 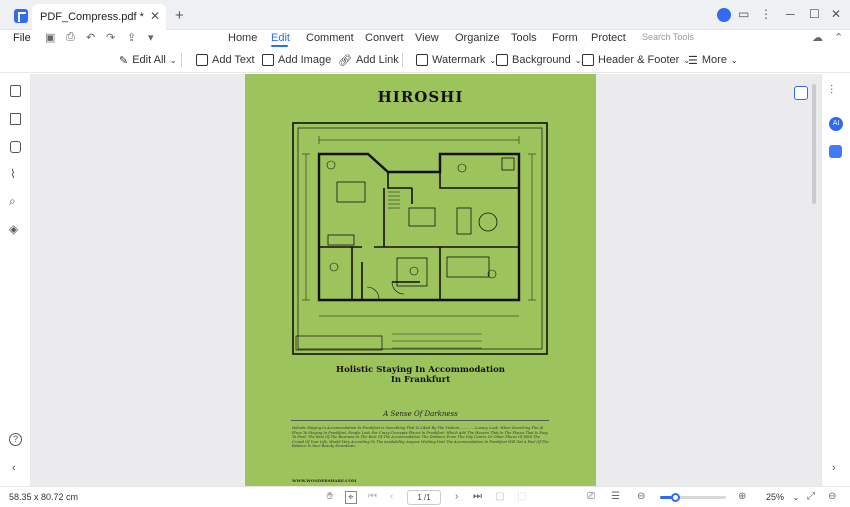 I want to click on next-page-icon: ›, so click(x=456, y=496).